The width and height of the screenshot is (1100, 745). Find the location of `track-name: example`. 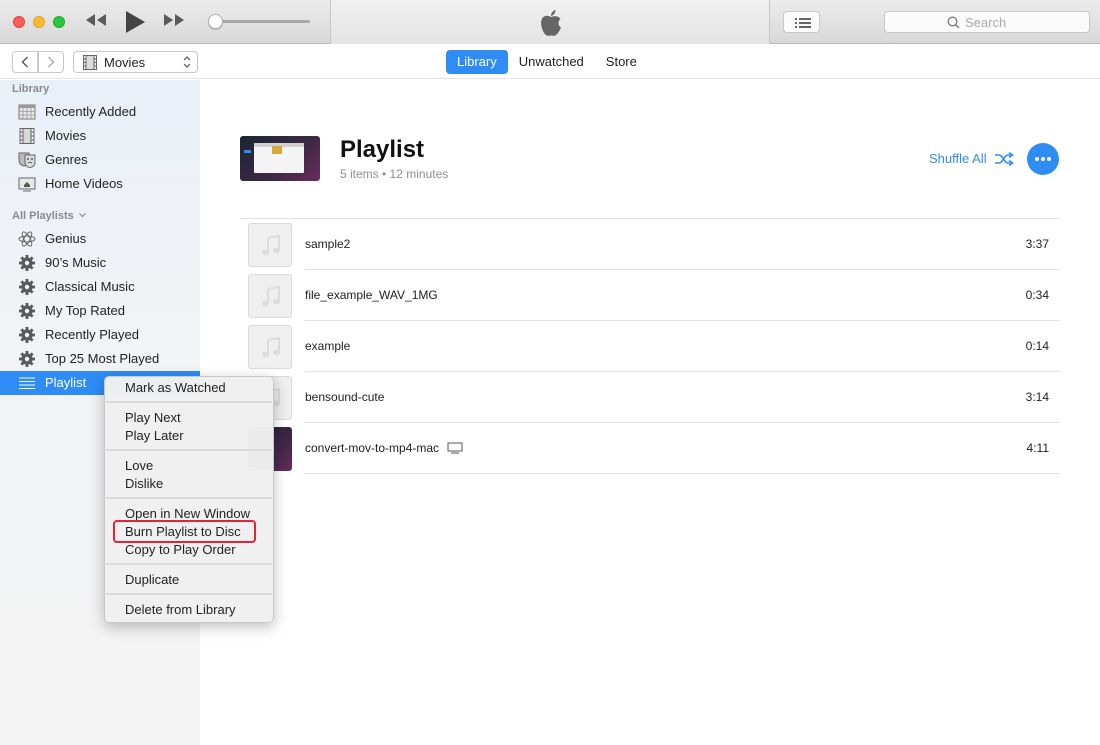

track-name: example is located at coordinates (327, 346).